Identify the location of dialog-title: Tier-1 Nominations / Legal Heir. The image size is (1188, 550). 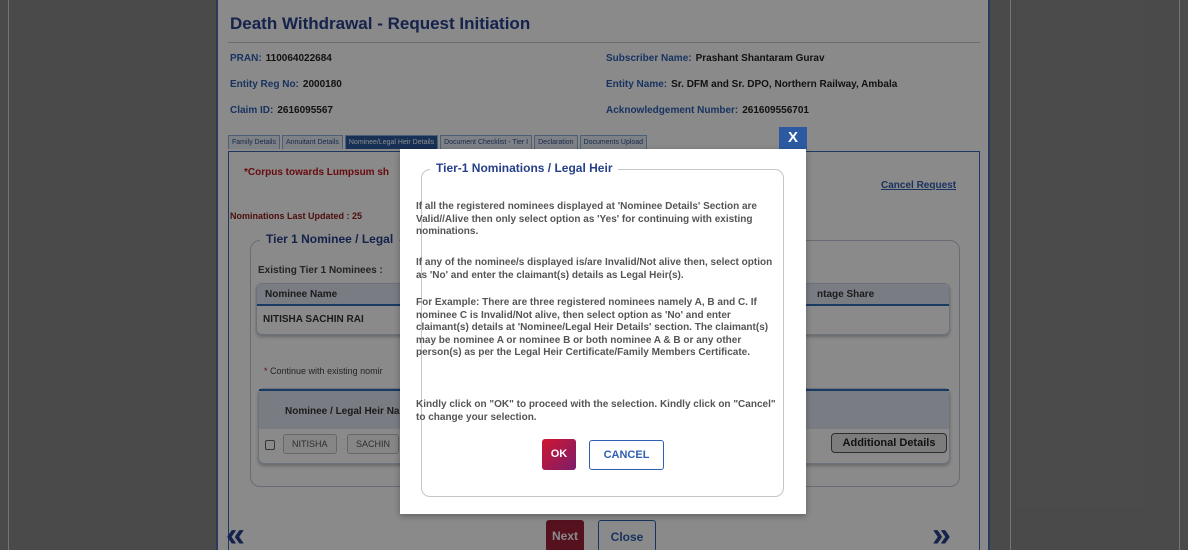
(524, 168).